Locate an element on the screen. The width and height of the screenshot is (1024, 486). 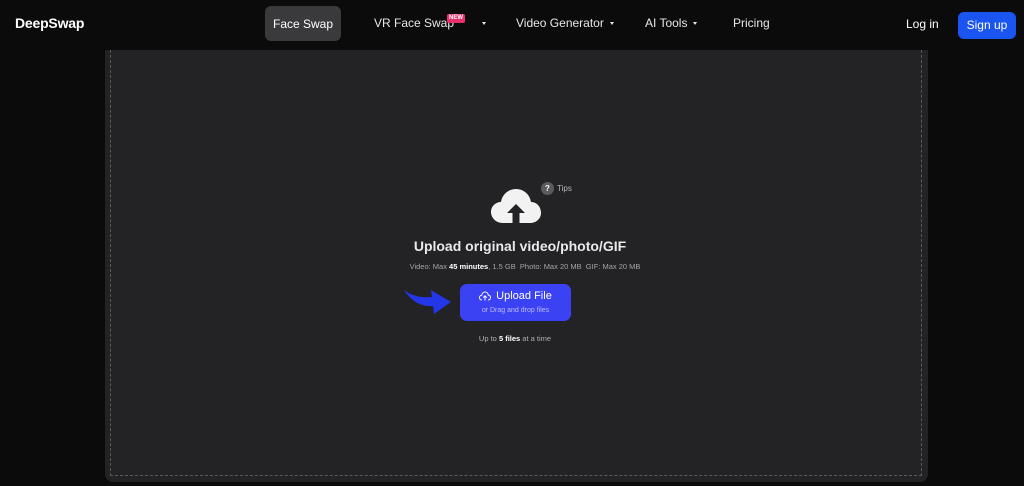
gif-limit: GIF: Max 20 MB is located at coordinates (613, 266).